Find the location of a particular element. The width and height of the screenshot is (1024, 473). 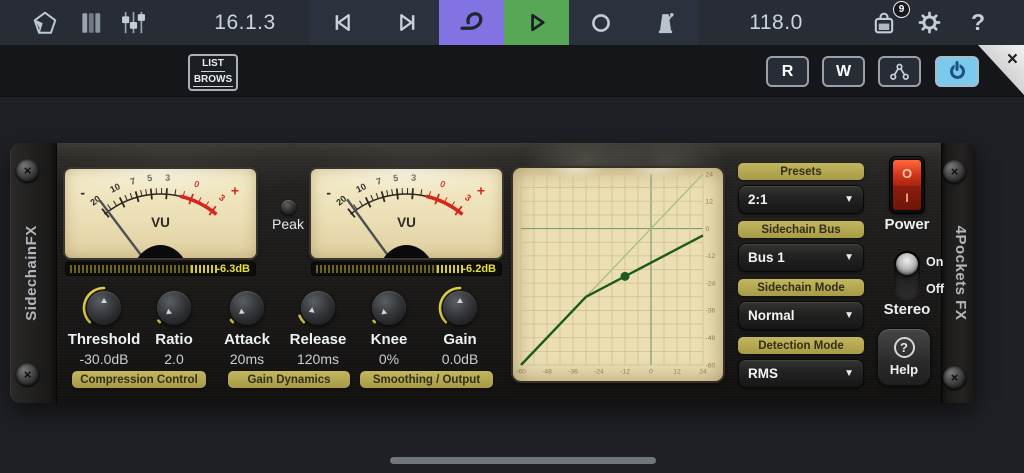

group-label-compression: Compression Control is located at coordinates (139, 379).